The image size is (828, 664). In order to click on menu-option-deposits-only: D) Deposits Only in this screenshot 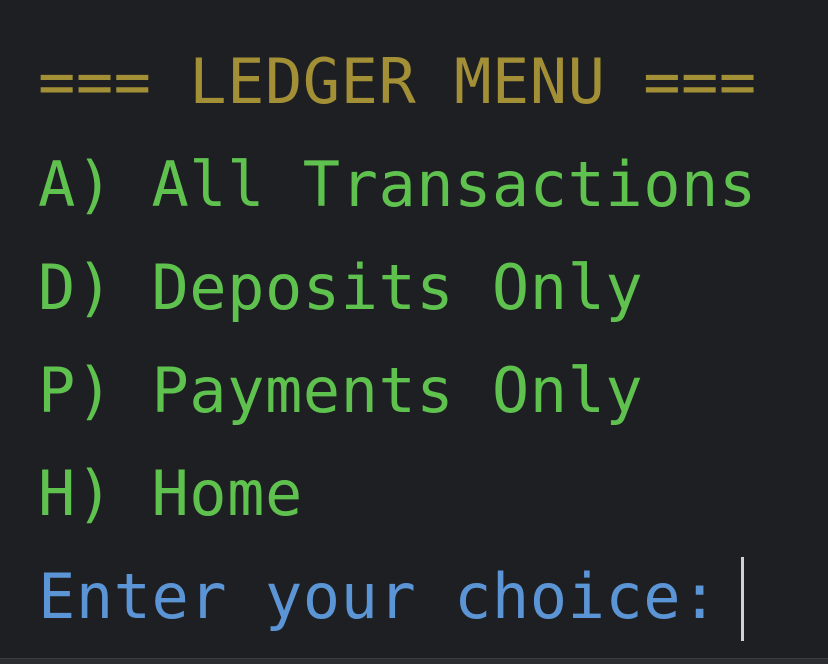, I will do `click(341, 287)`.